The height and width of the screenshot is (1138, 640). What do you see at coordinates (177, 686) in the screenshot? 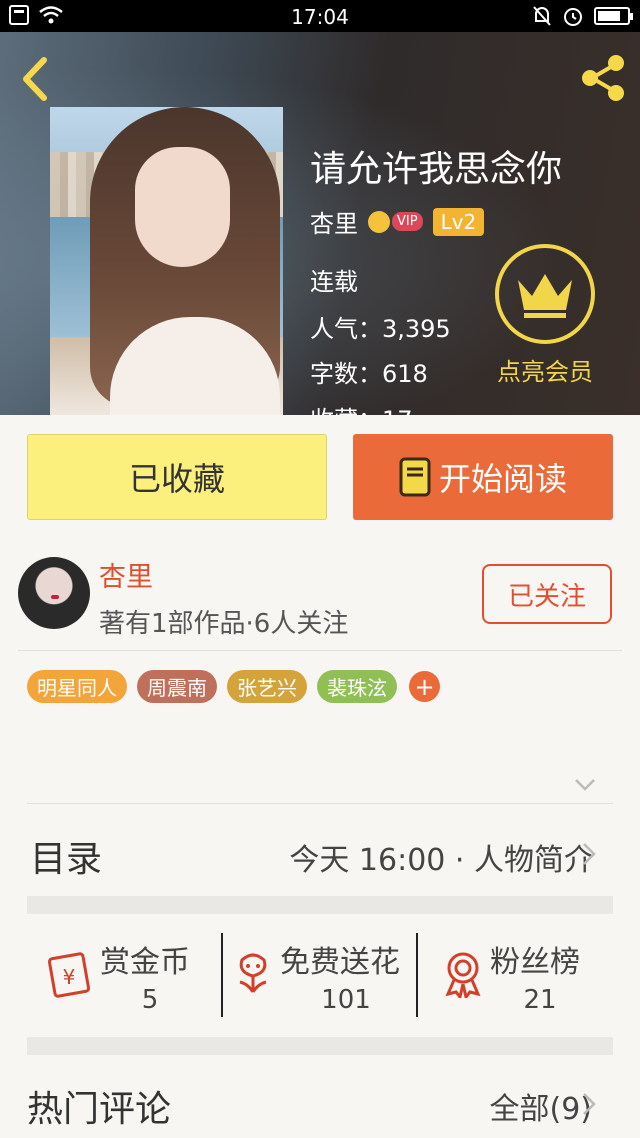
I see `tag-pill: 周震南` at bounding box center [177, 686].